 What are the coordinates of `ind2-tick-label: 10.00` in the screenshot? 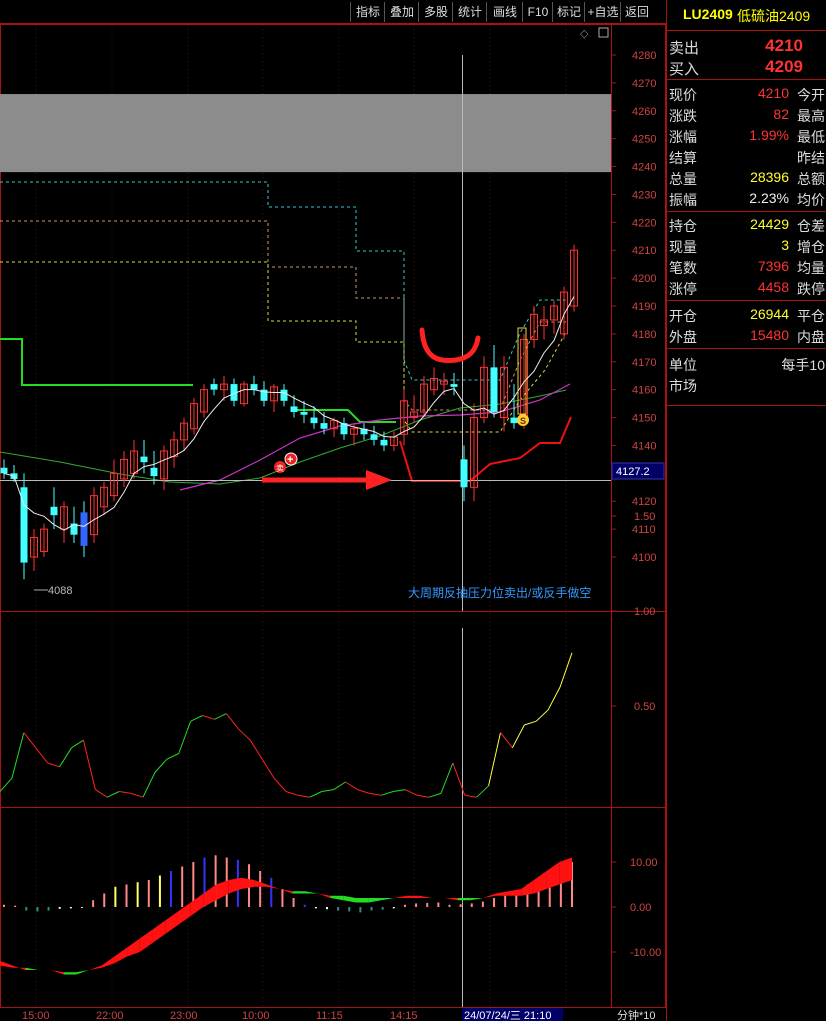 It's located at (644, 863).